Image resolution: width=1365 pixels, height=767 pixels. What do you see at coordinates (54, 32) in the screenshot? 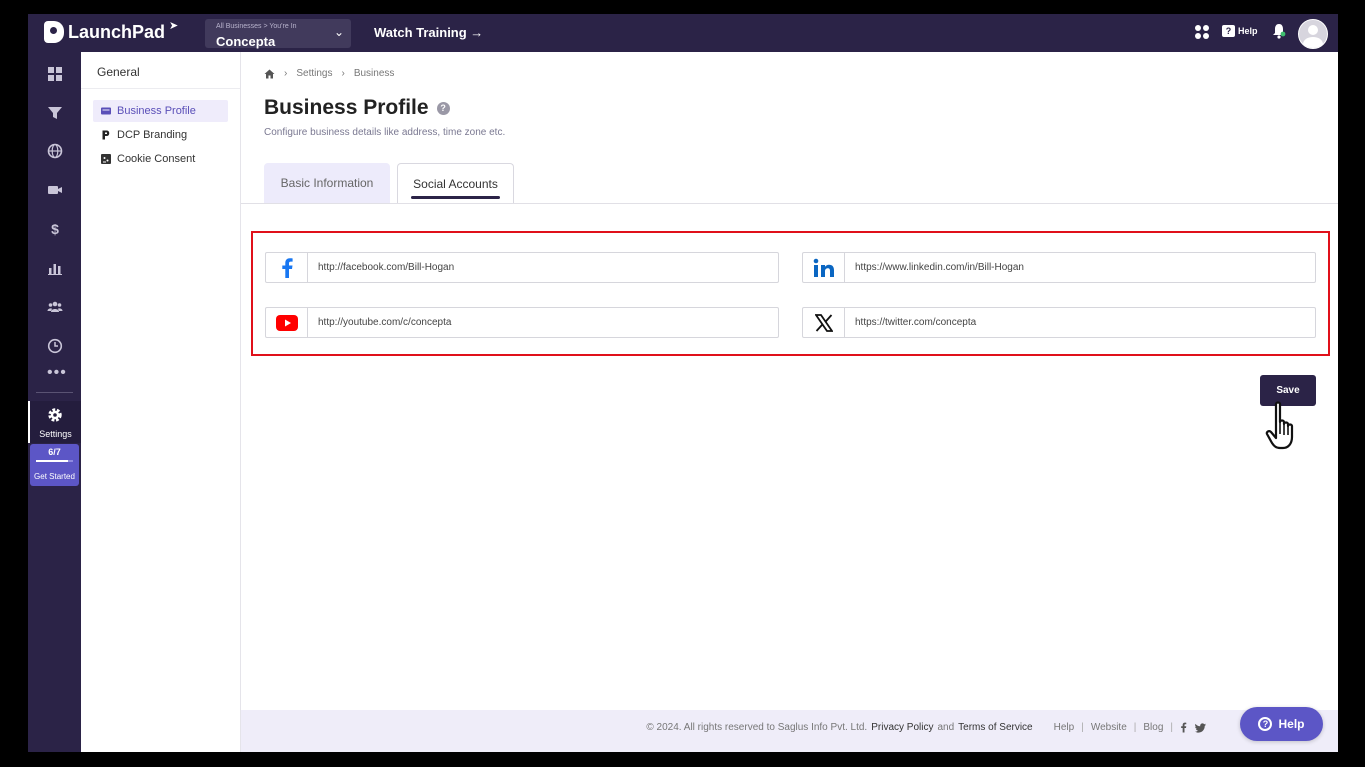
I see `launchpad-logo-icon` at bounding box center [54, 32].